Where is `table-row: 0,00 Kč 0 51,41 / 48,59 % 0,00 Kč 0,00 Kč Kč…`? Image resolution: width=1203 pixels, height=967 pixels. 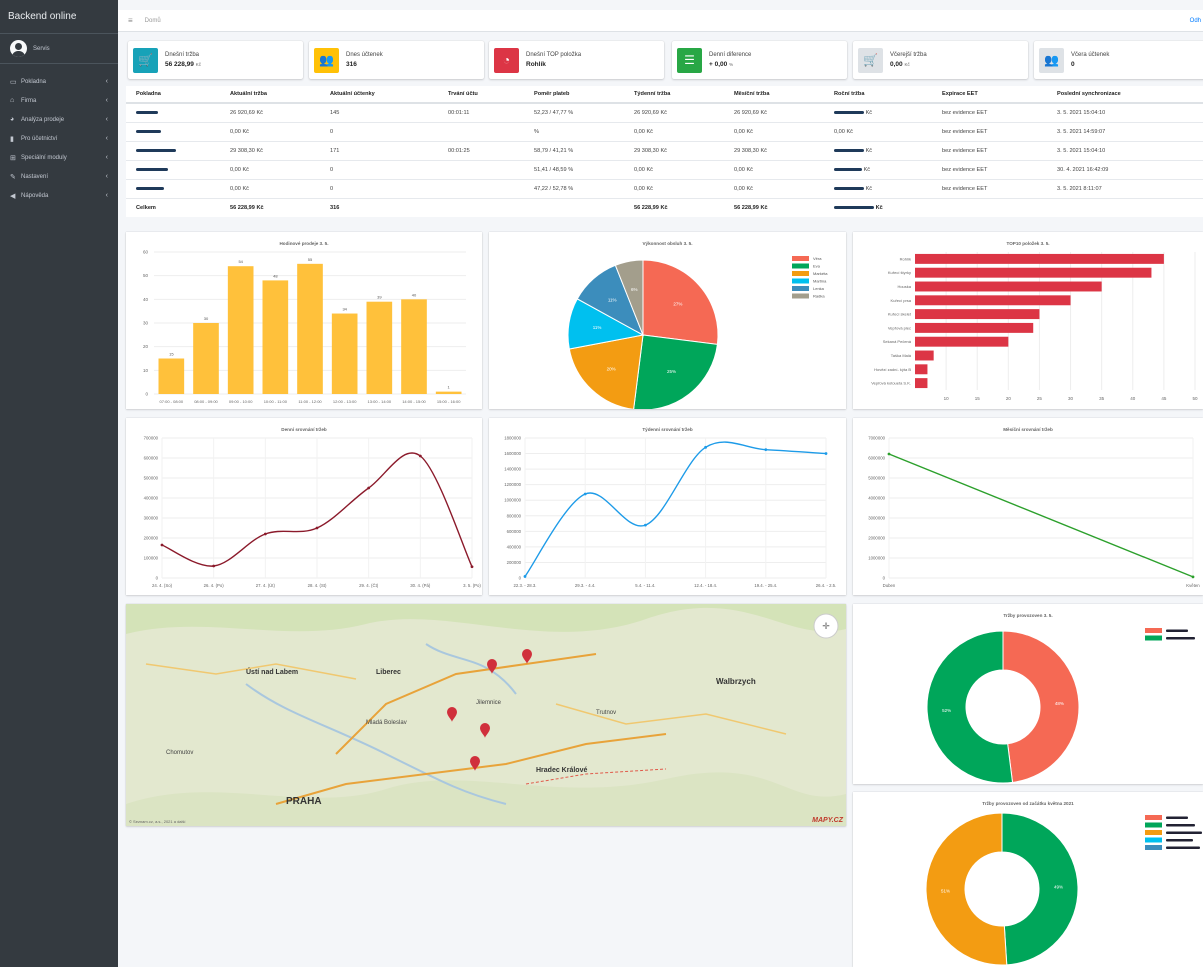 table-row: 0,00 Kč 0 51,41 / 48,59 % 0,00 Kč 0,00 Kč Kč… is located at coordinates (664, 169).